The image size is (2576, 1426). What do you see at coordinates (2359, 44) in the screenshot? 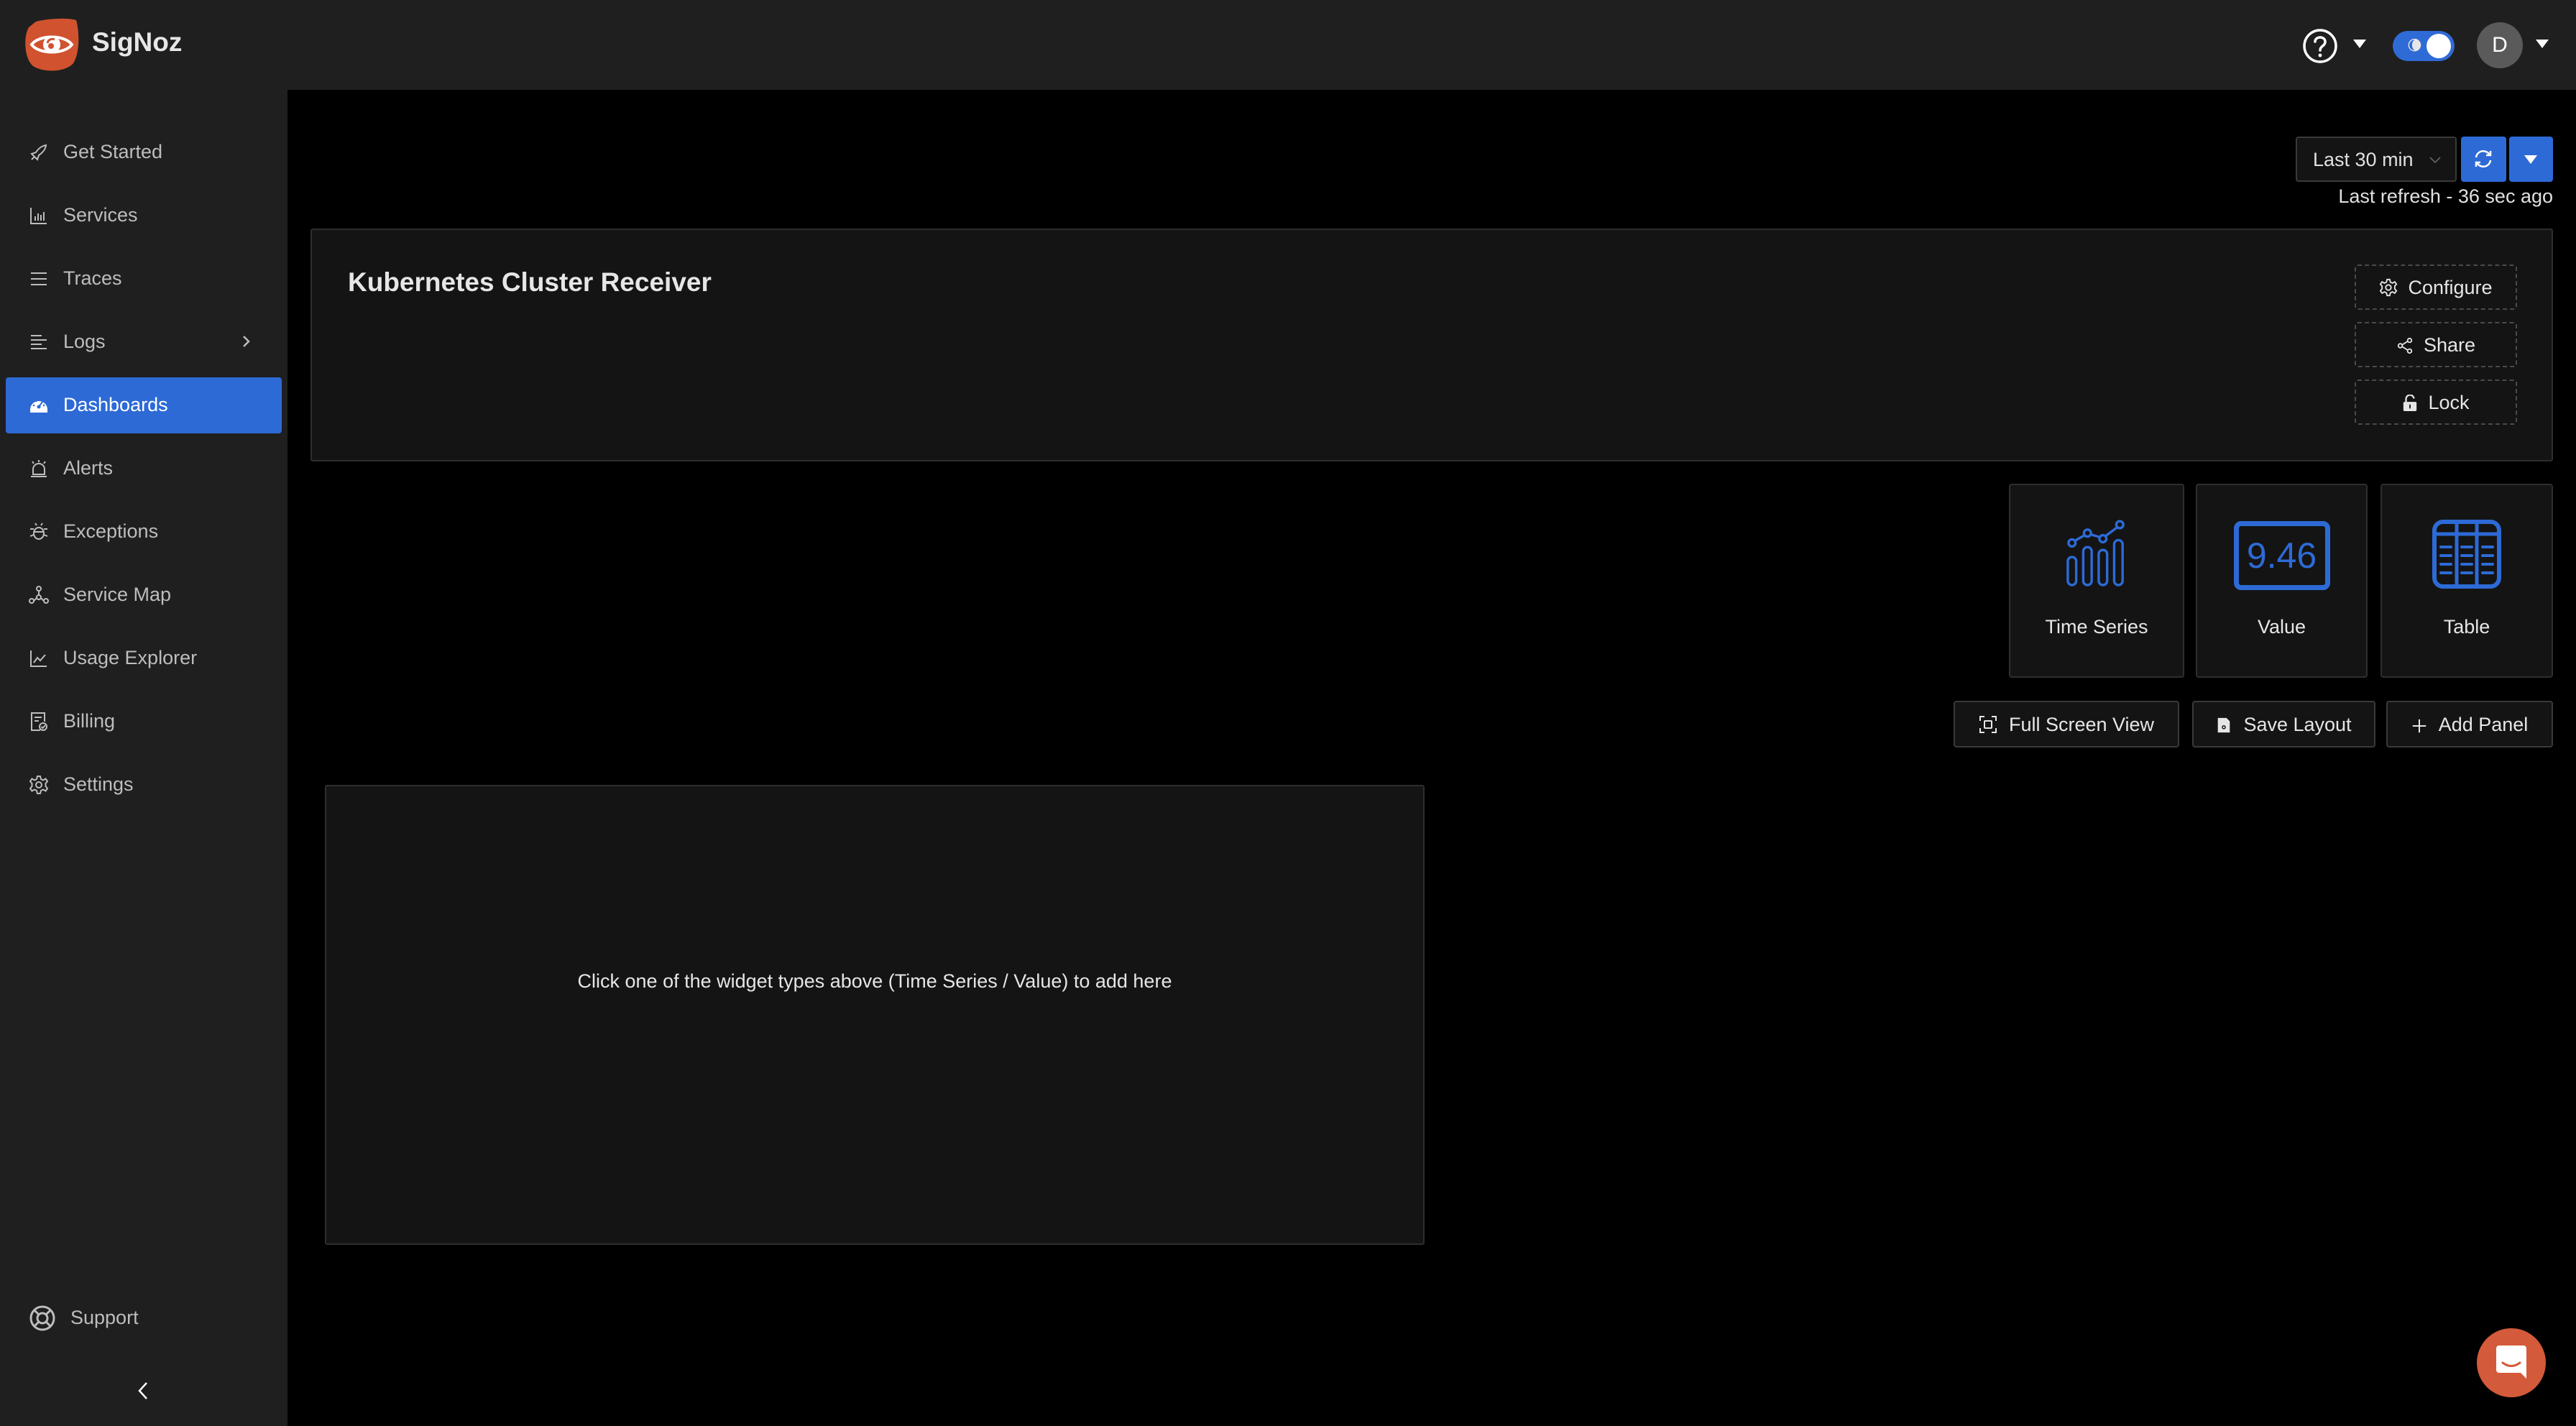
I see `help-dropdown-caret-icon` at bounding box center [2359, 44].